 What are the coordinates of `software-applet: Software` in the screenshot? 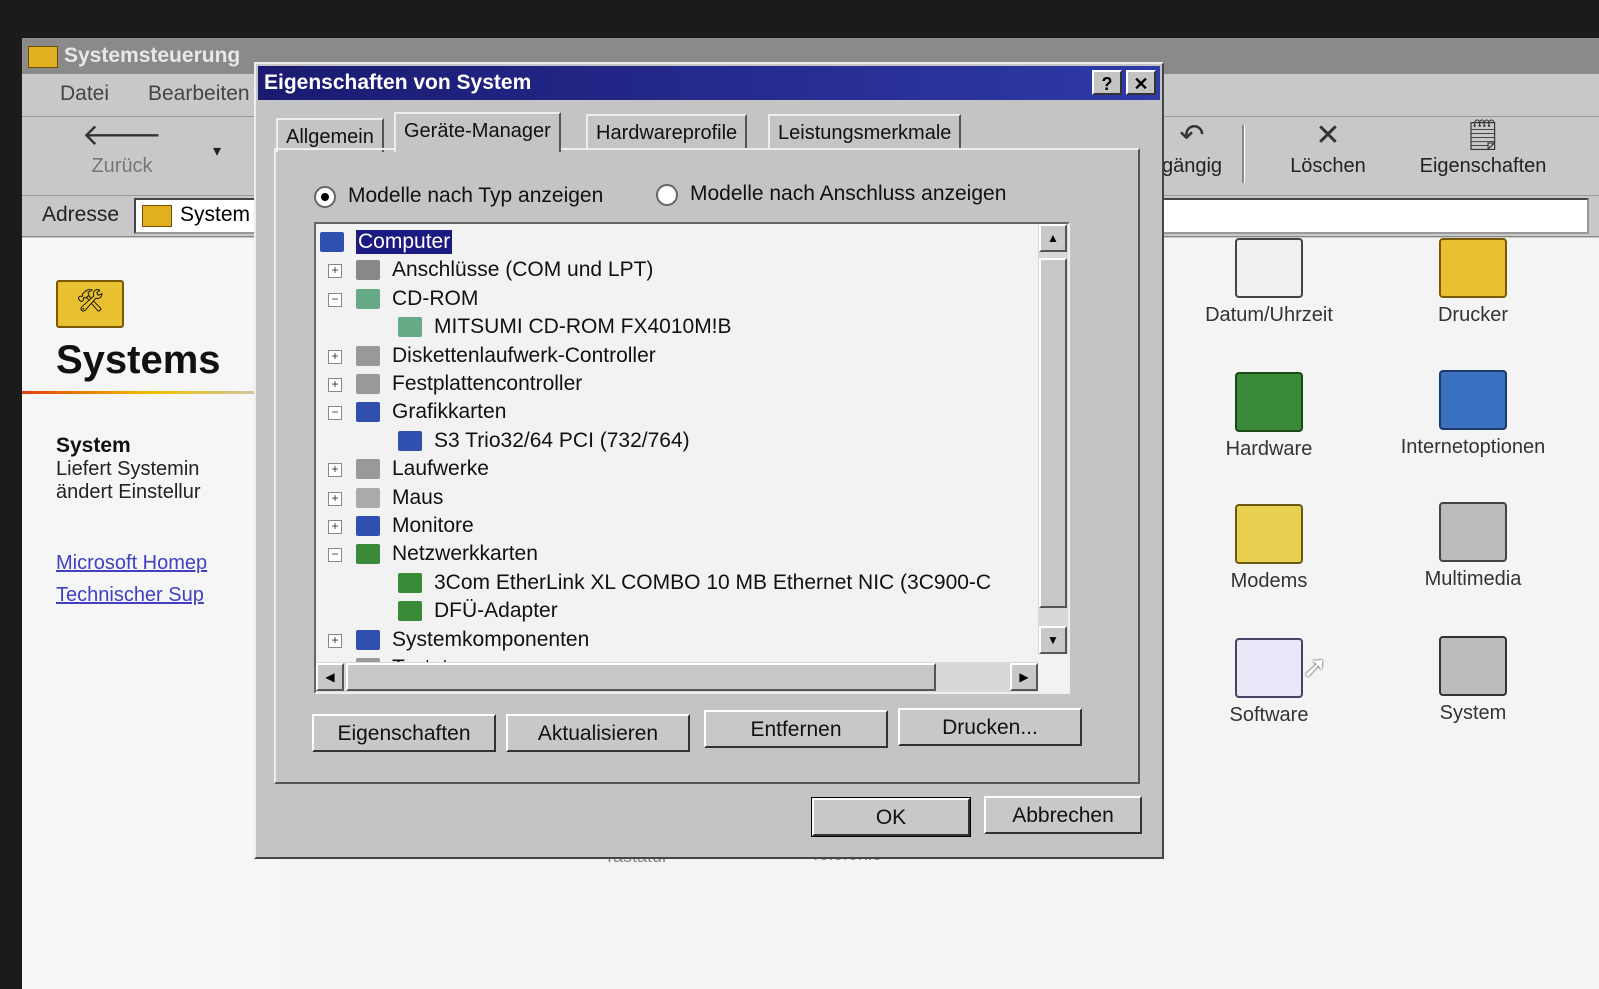 It's located at (1269, 682).